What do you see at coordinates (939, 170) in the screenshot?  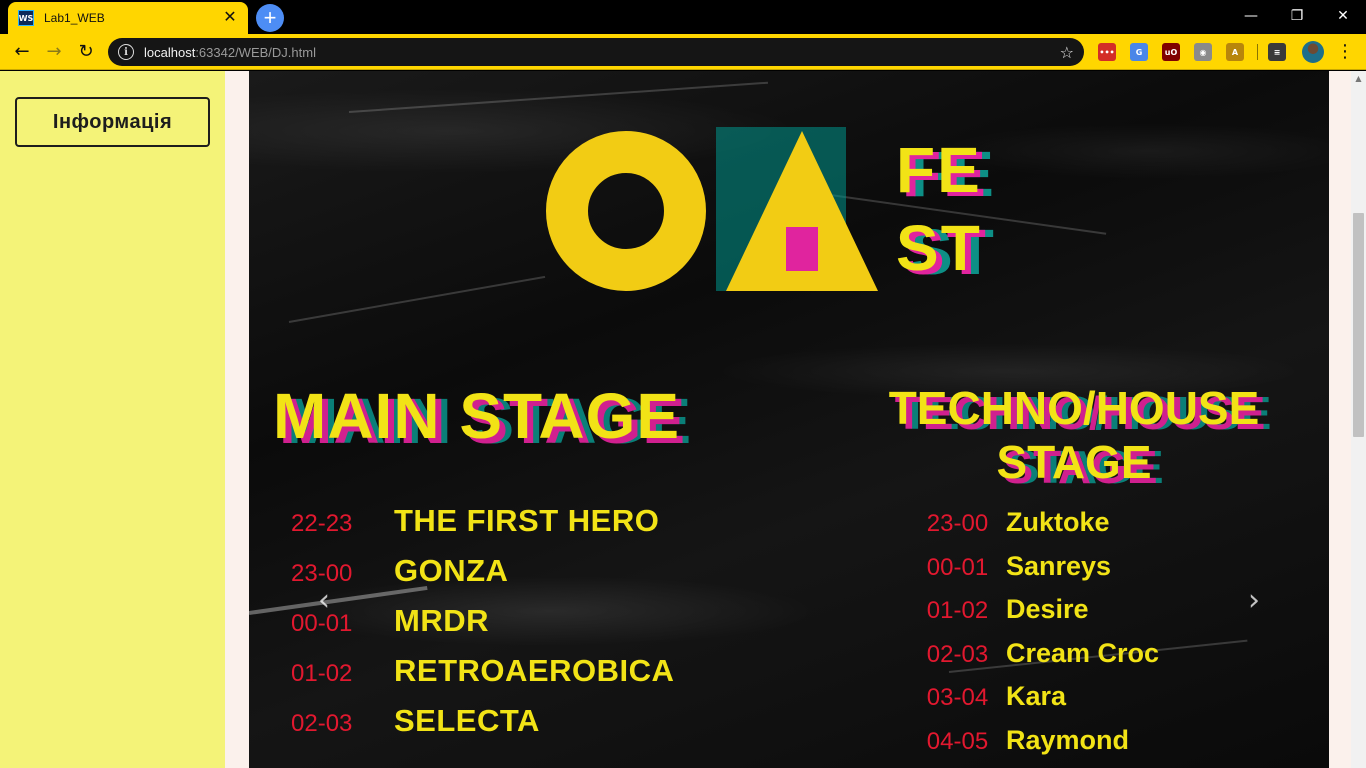 I see `logo-fest-line1: FE` at bounding box center [939, 170].